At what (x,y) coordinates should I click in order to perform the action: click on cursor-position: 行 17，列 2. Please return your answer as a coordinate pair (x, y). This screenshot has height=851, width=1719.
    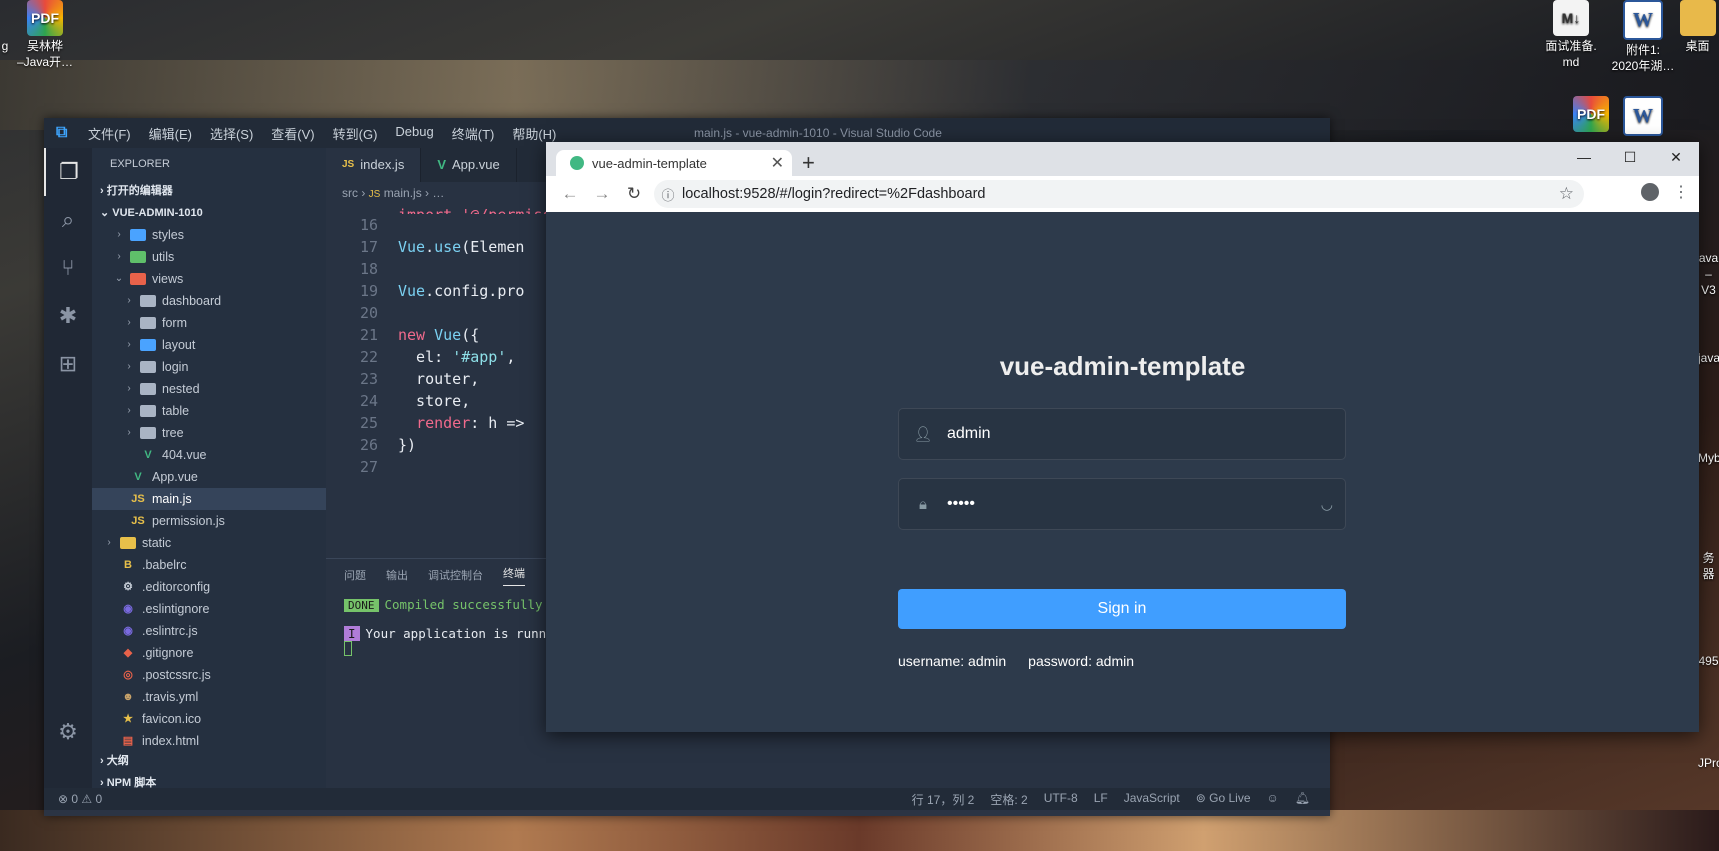
    Looking at the image, I should click on (943, 799).